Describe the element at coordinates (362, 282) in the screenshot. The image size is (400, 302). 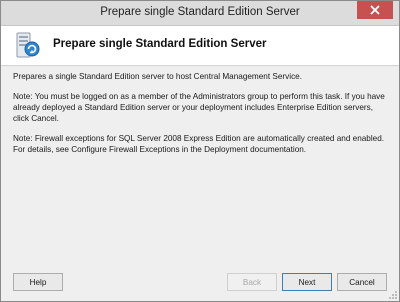
I see `cancel-button: Cancel` at that location.